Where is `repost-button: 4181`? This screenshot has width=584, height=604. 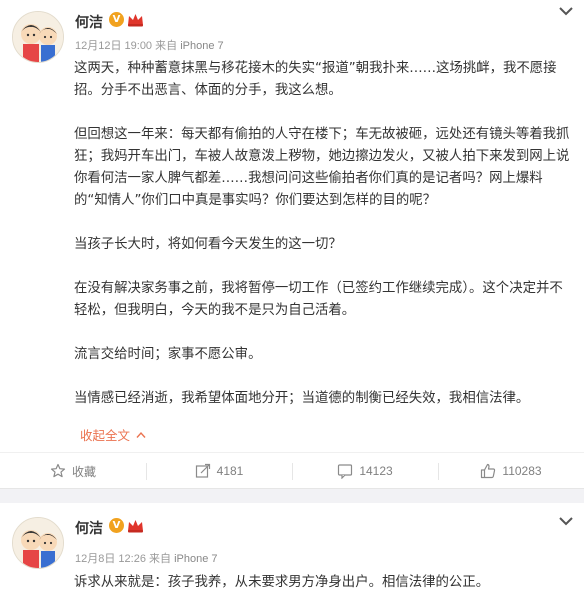 repost-button: 4181 is located at coordinates (219, 471).